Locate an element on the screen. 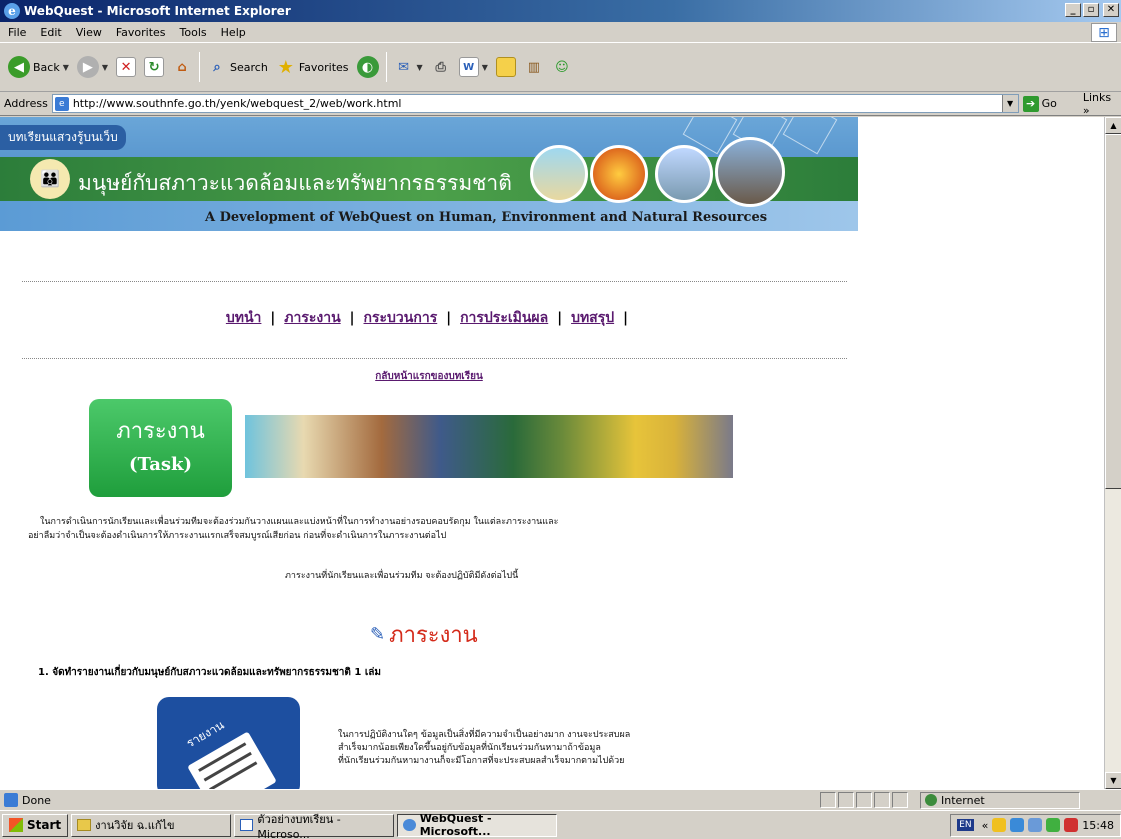 The width and height of the screenshot is (1121, 839). favorites-button: ★ Favorites is located at coordinates (312, 67).